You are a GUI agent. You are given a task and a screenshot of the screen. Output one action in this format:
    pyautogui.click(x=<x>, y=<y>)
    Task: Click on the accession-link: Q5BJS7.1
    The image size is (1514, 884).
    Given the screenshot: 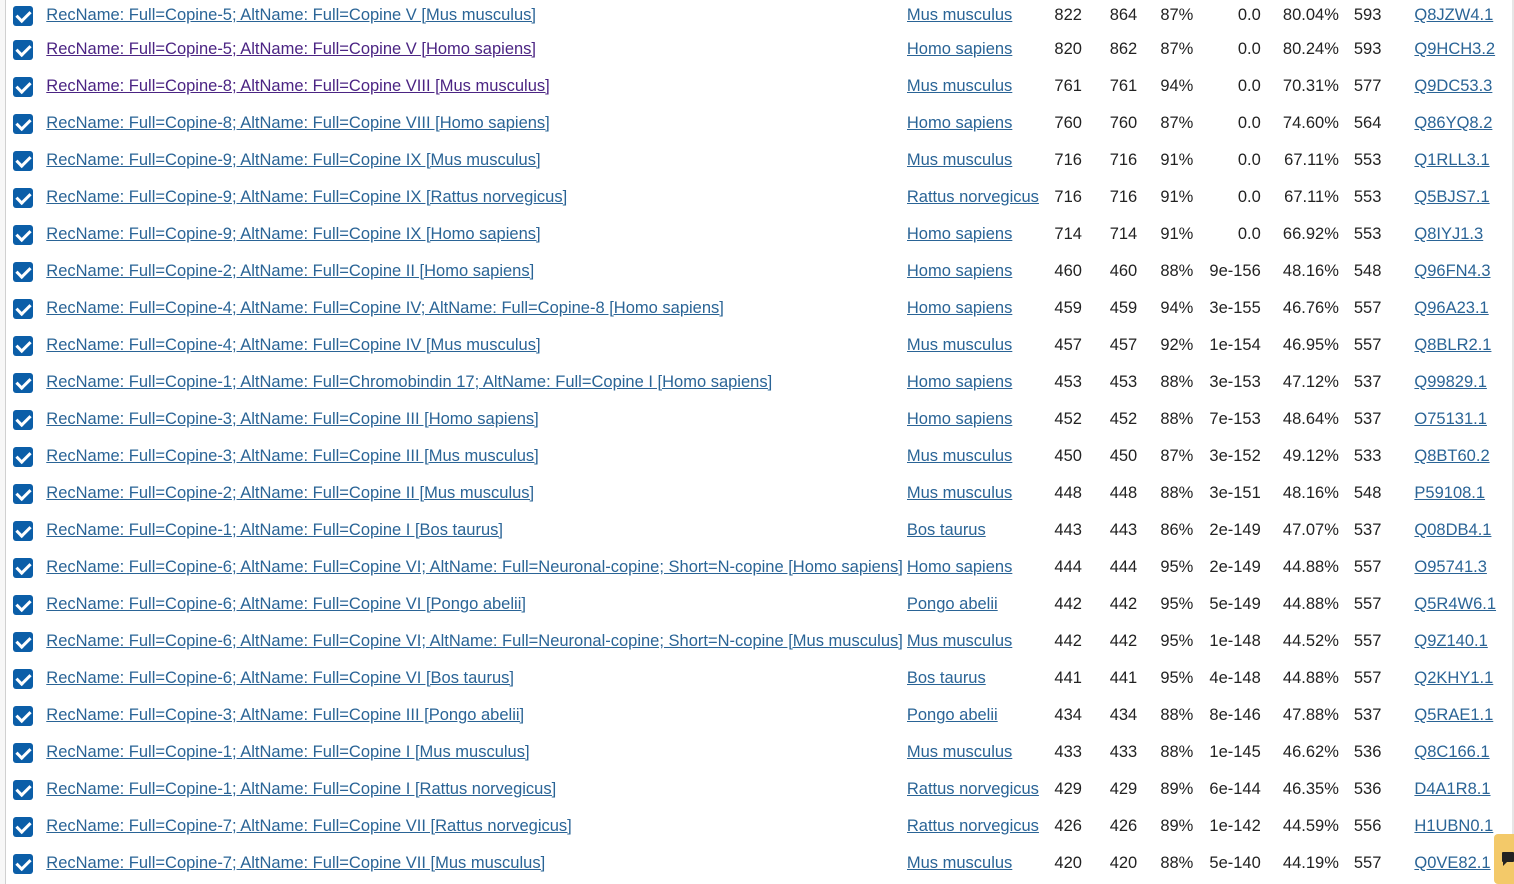 What is the action you would take?
    pyautogui.click(x=1451, y=197)
    